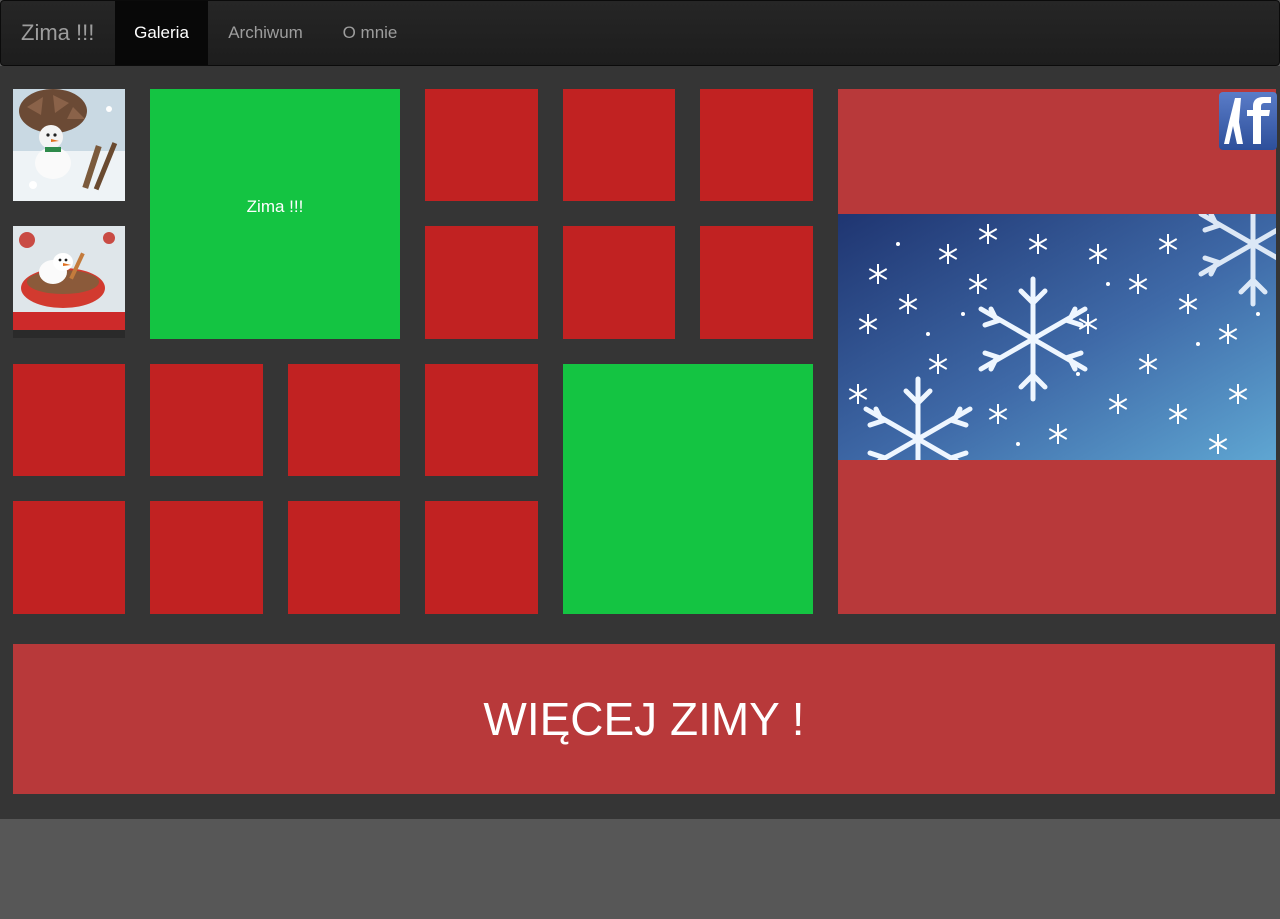  I want to click on nav-item-archiwum: Archiwum, so click(265, 33).